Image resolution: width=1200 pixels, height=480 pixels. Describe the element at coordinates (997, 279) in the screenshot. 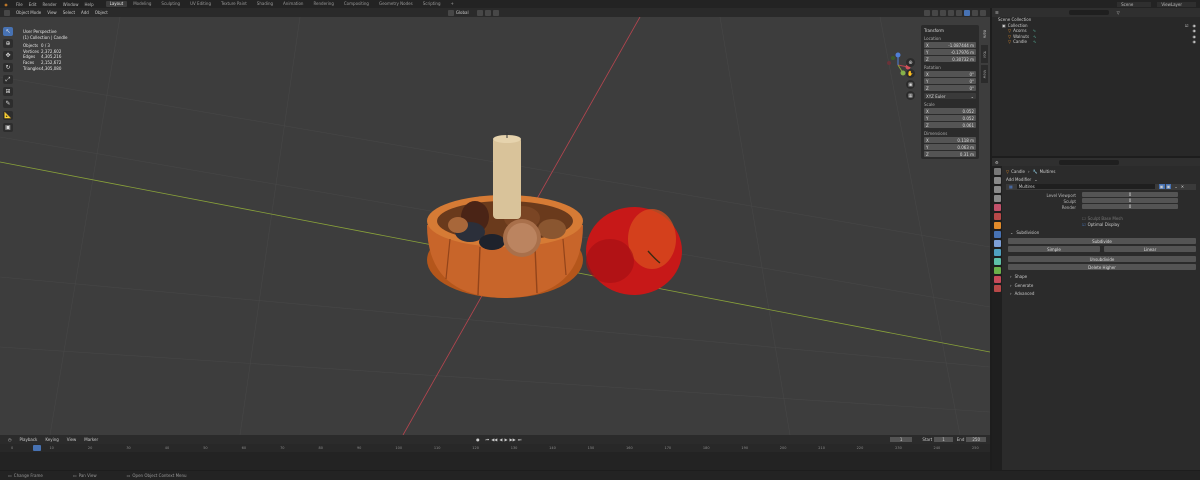

I see `material-tab-icon` at that location.